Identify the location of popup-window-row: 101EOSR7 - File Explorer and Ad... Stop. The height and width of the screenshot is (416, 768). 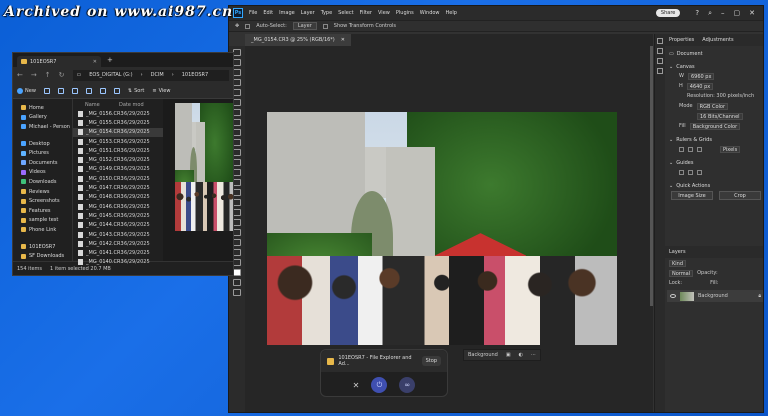
(384, 361).